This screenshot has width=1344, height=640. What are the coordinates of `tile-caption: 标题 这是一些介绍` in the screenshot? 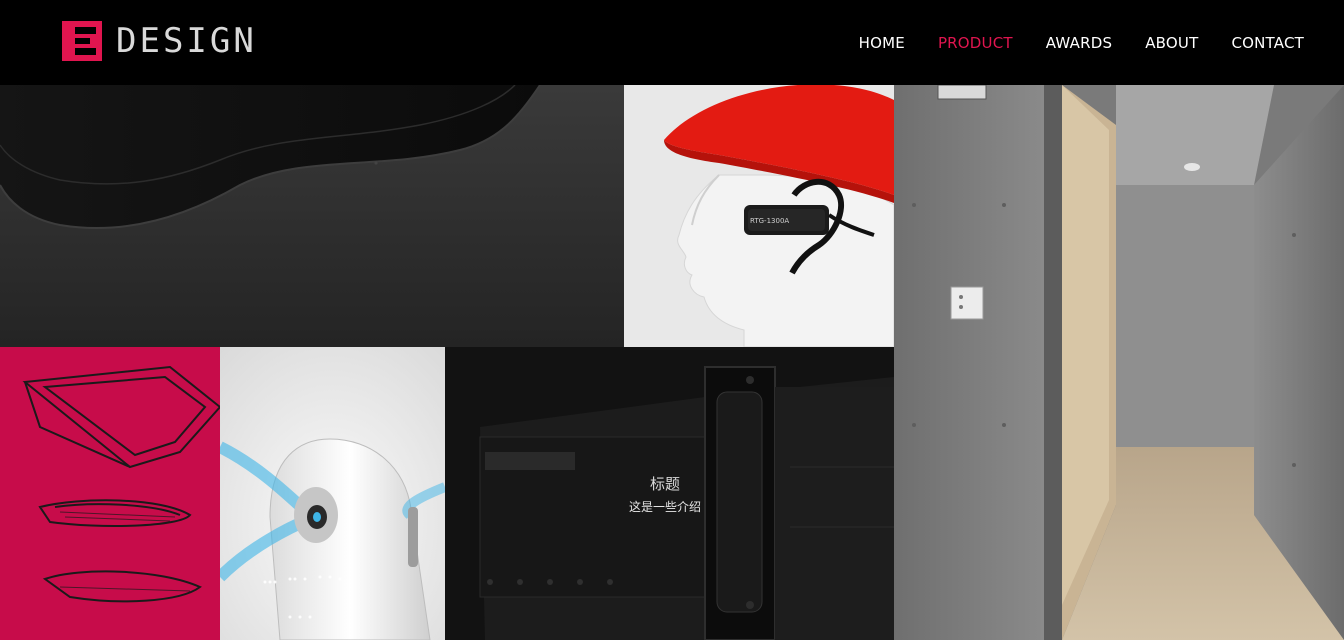 It's located at (665, 494).